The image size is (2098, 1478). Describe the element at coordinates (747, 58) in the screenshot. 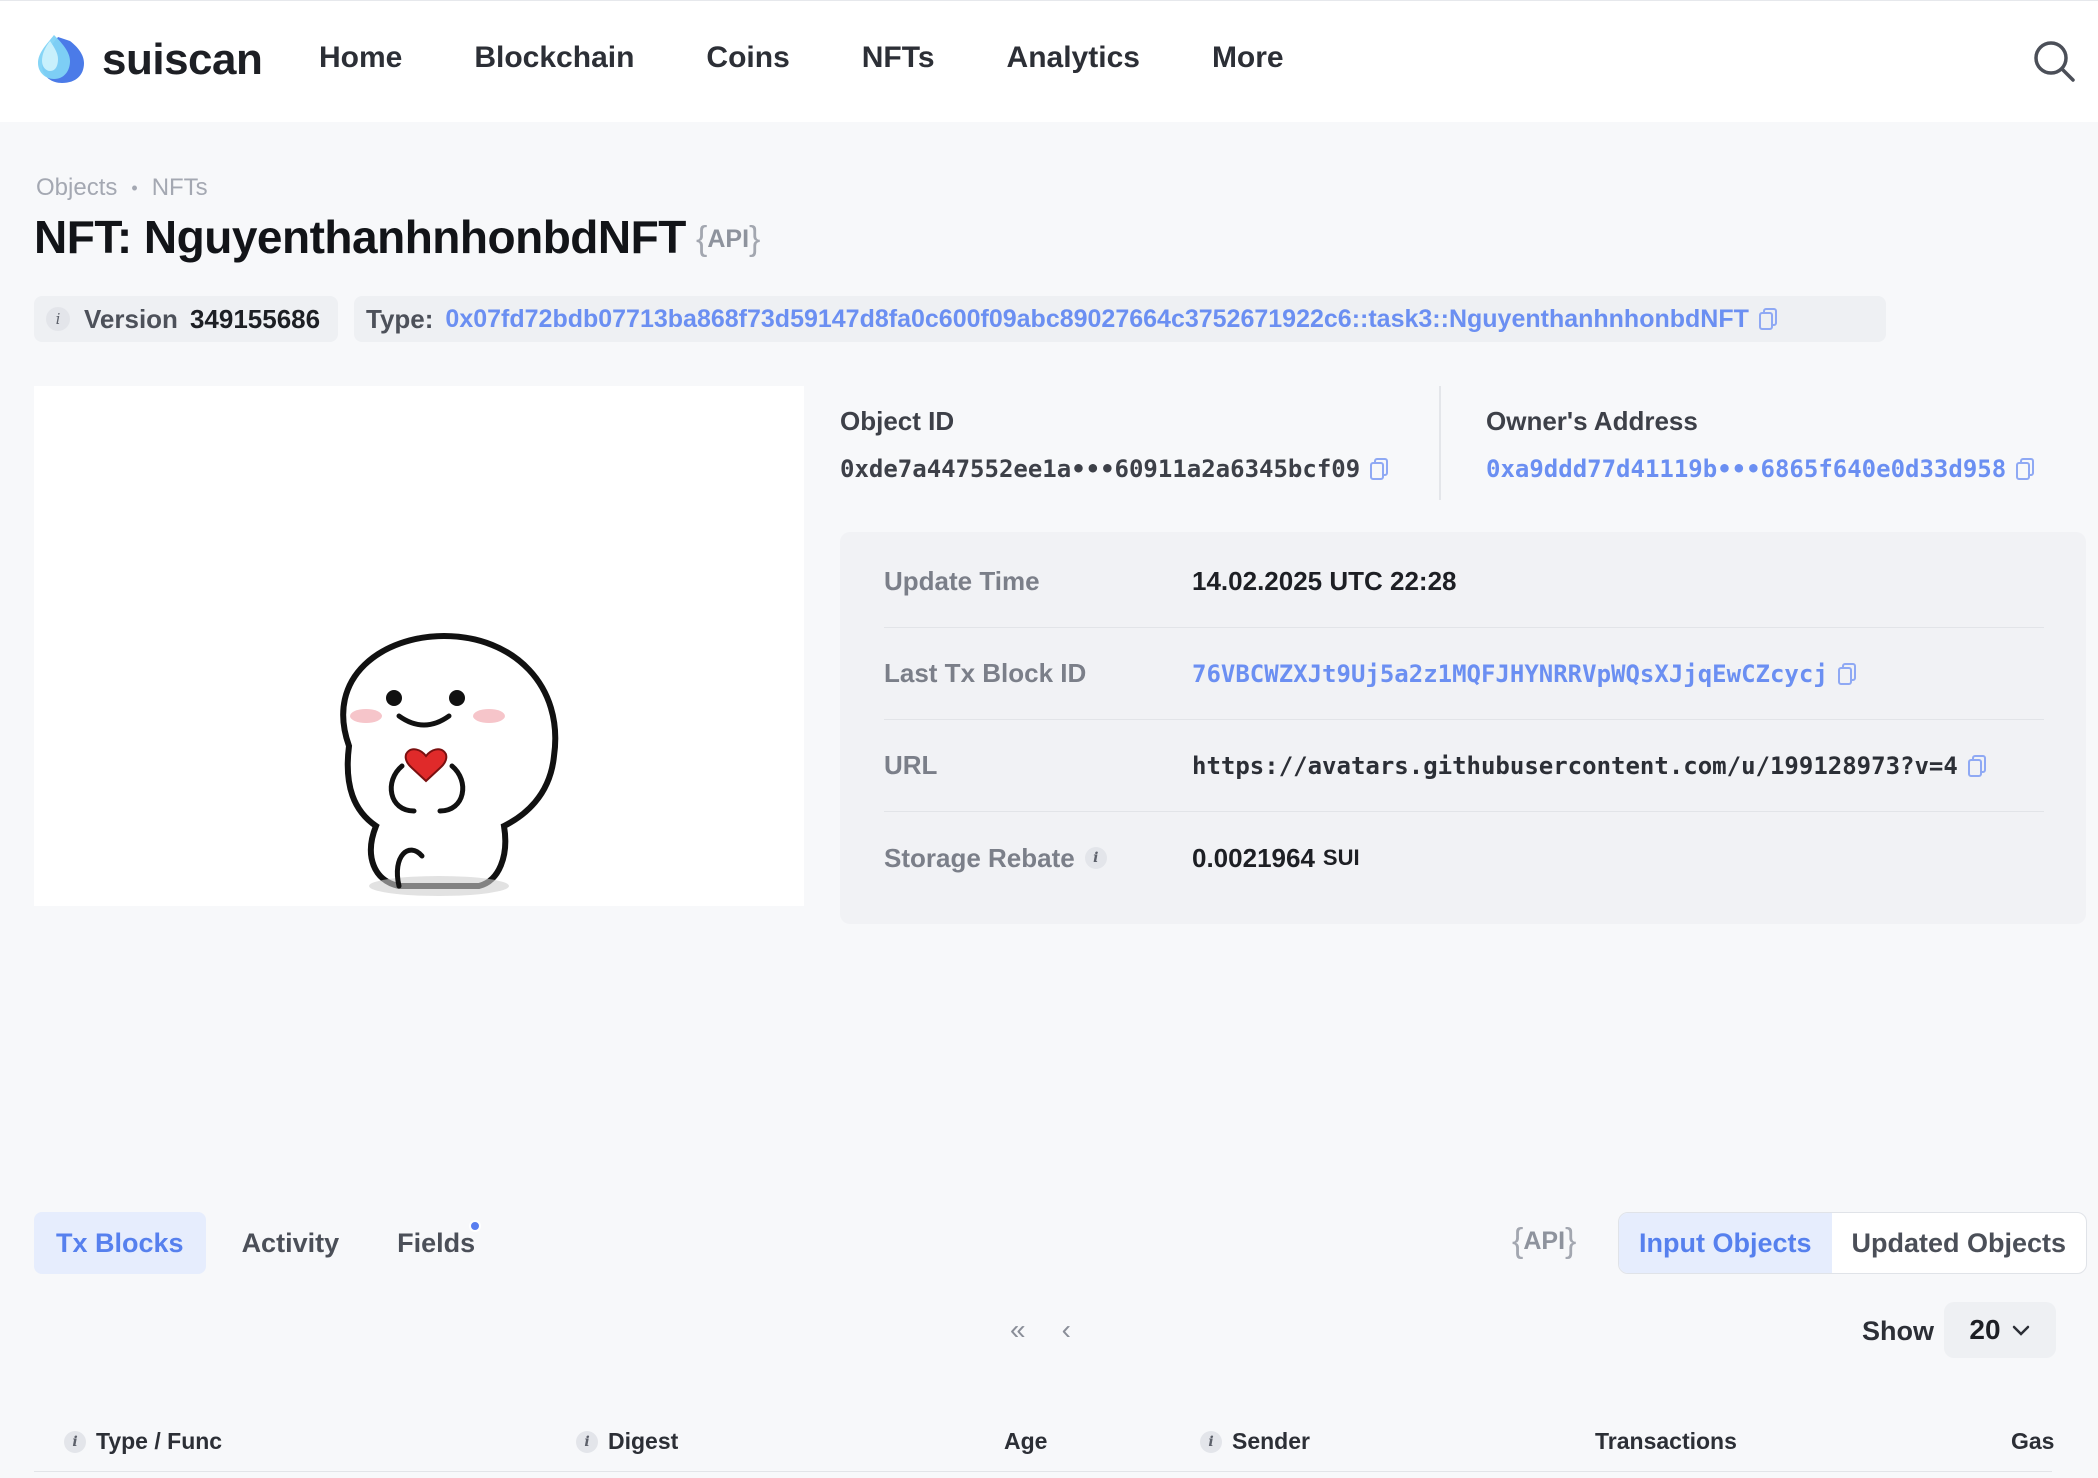

I see `nav-coins: Coins` at that location.